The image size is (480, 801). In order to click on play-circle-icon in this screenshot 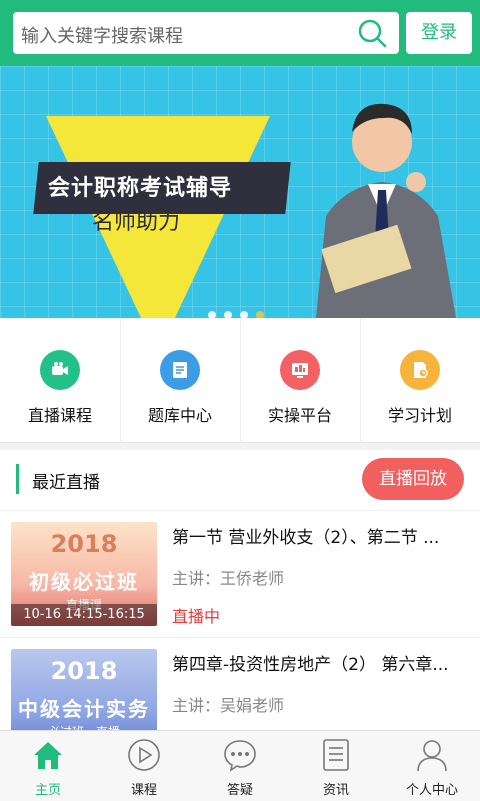, I will do `click(144, 755)`.